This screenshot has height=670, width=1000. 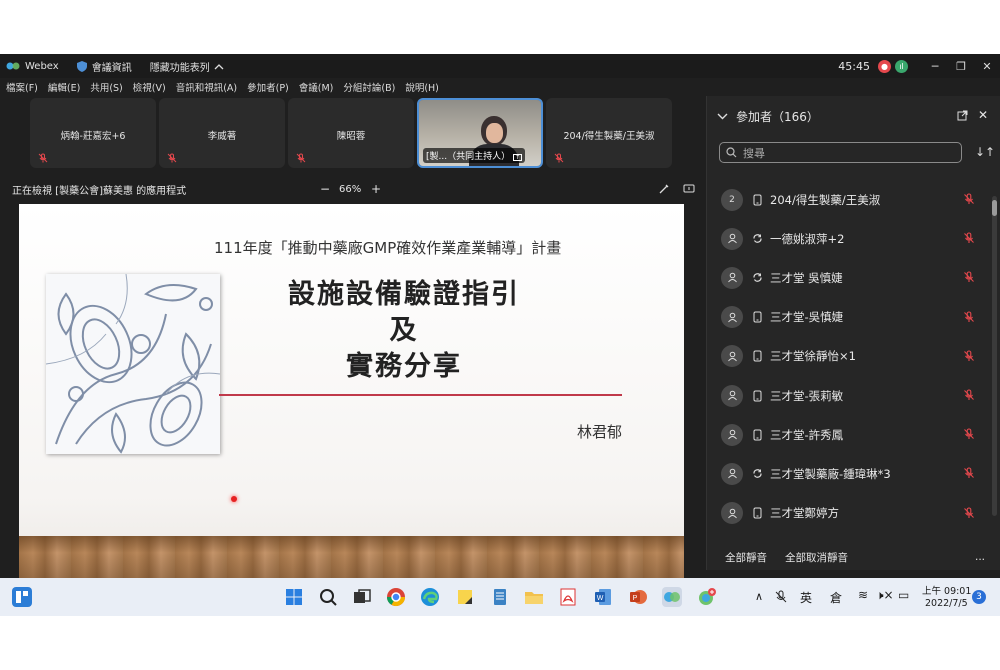 I want to click on volume-muted-icon: 🕨×, so click(x=885, y=595).